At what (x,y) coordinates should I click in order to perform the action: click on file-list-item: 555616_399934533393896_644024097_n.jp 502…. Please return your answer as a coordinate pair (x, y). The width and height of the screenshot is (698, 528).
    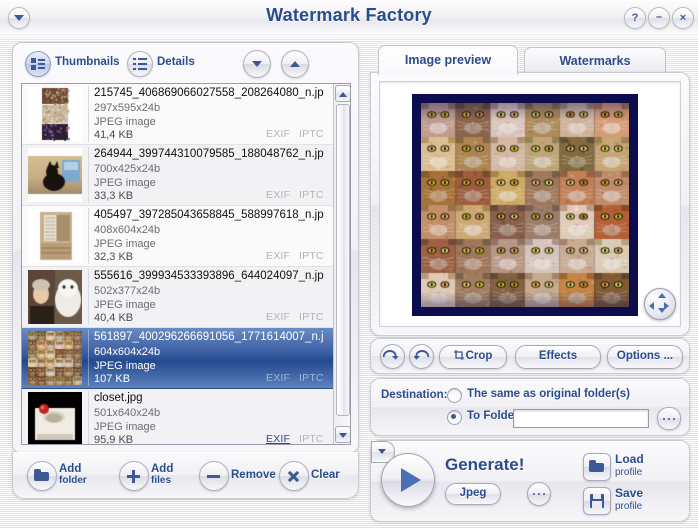
    Looking at the image, I should click on (178, 297).